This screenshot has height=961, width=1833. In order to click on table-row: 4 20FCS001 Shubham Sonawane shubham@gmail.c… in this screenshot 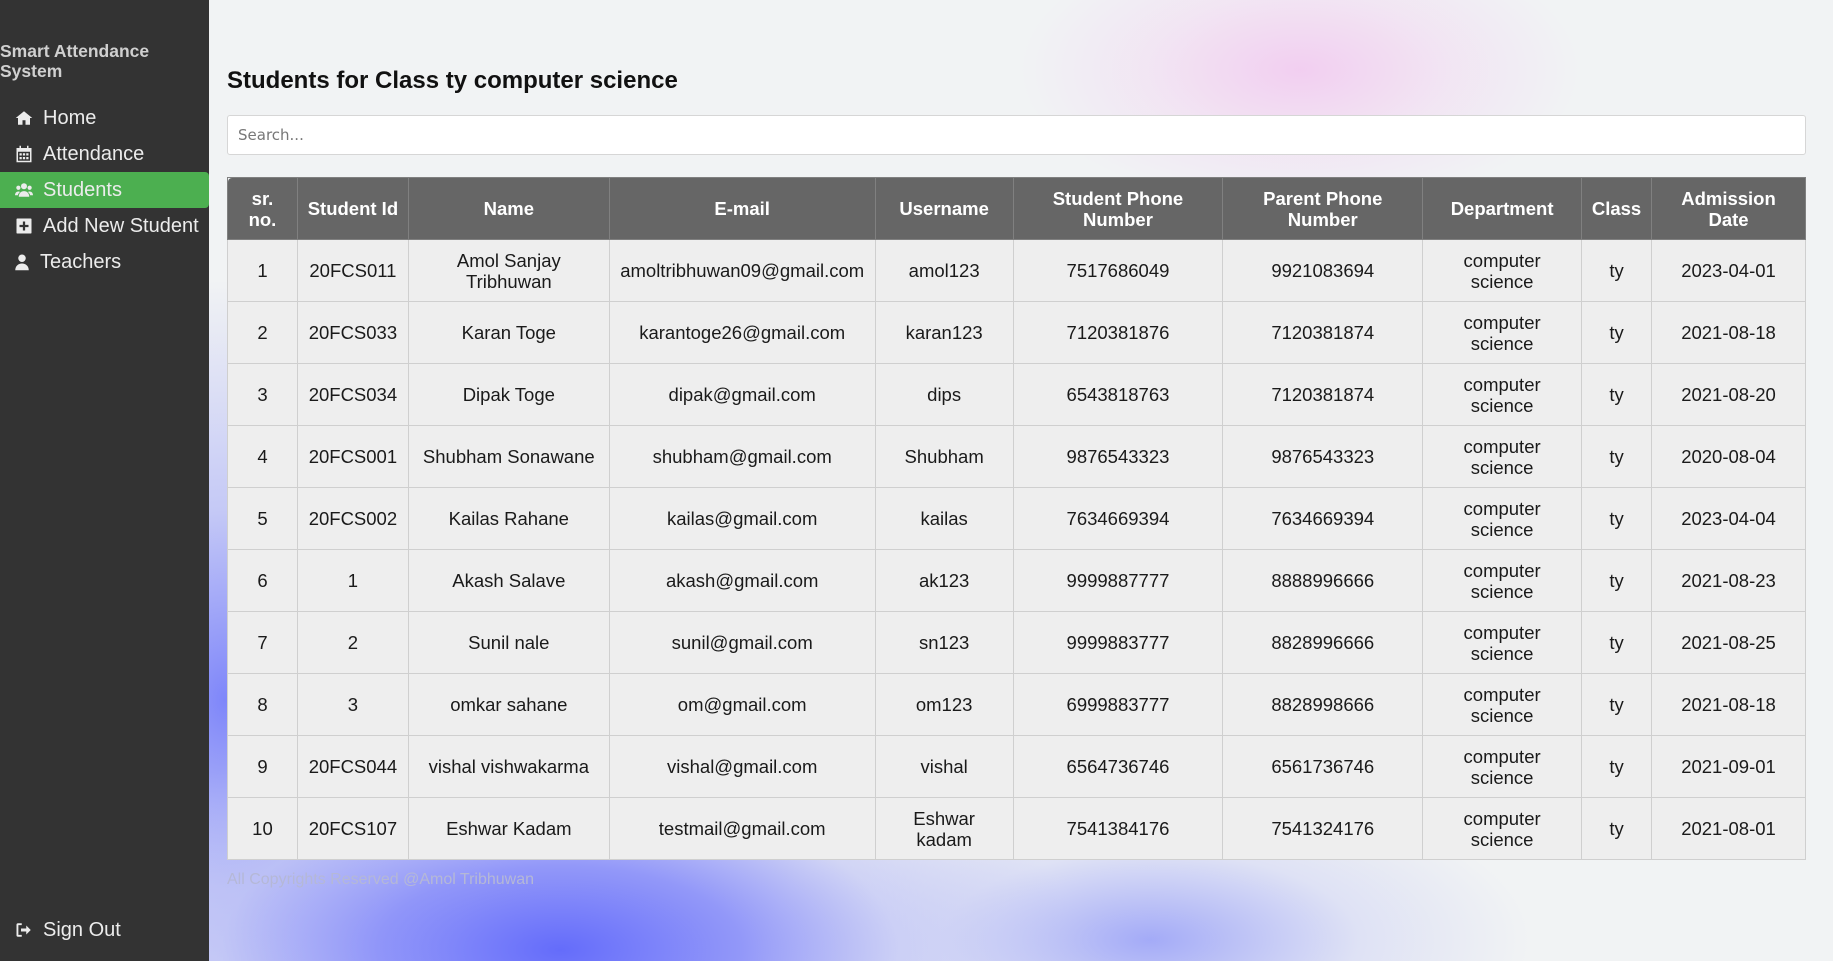, I will do `click(1016, 456)`.